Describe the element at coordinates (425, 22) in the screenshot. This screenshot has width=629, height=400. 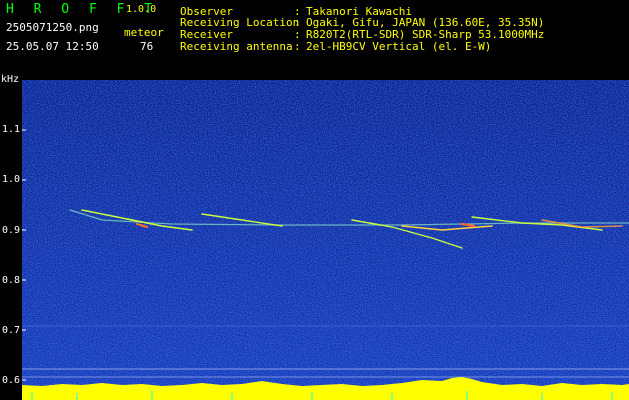
I see `info-value-location: Ogaki, Gifu, JAPAN (136.60E, 35.35N)` at that location.